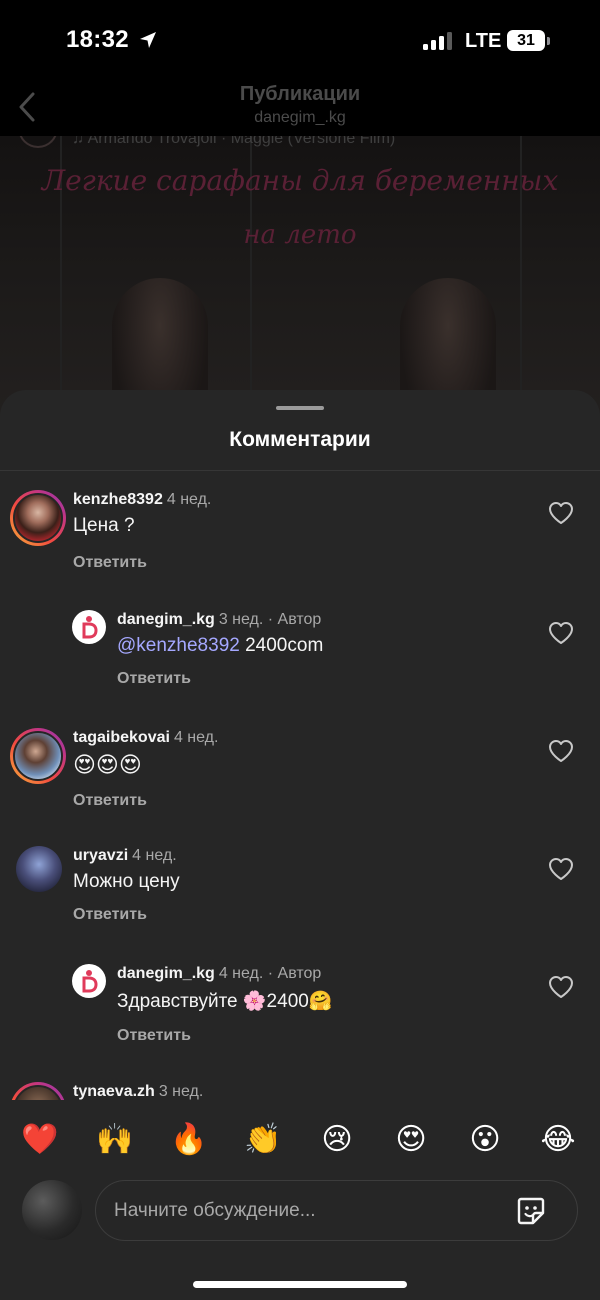 The height and width of the screenshot is (1300, 600). What do you see at coordinates (178, 645) in the screenshot?
I see `mention-link: @kenzhe8392` at bounding box center [178, 645].